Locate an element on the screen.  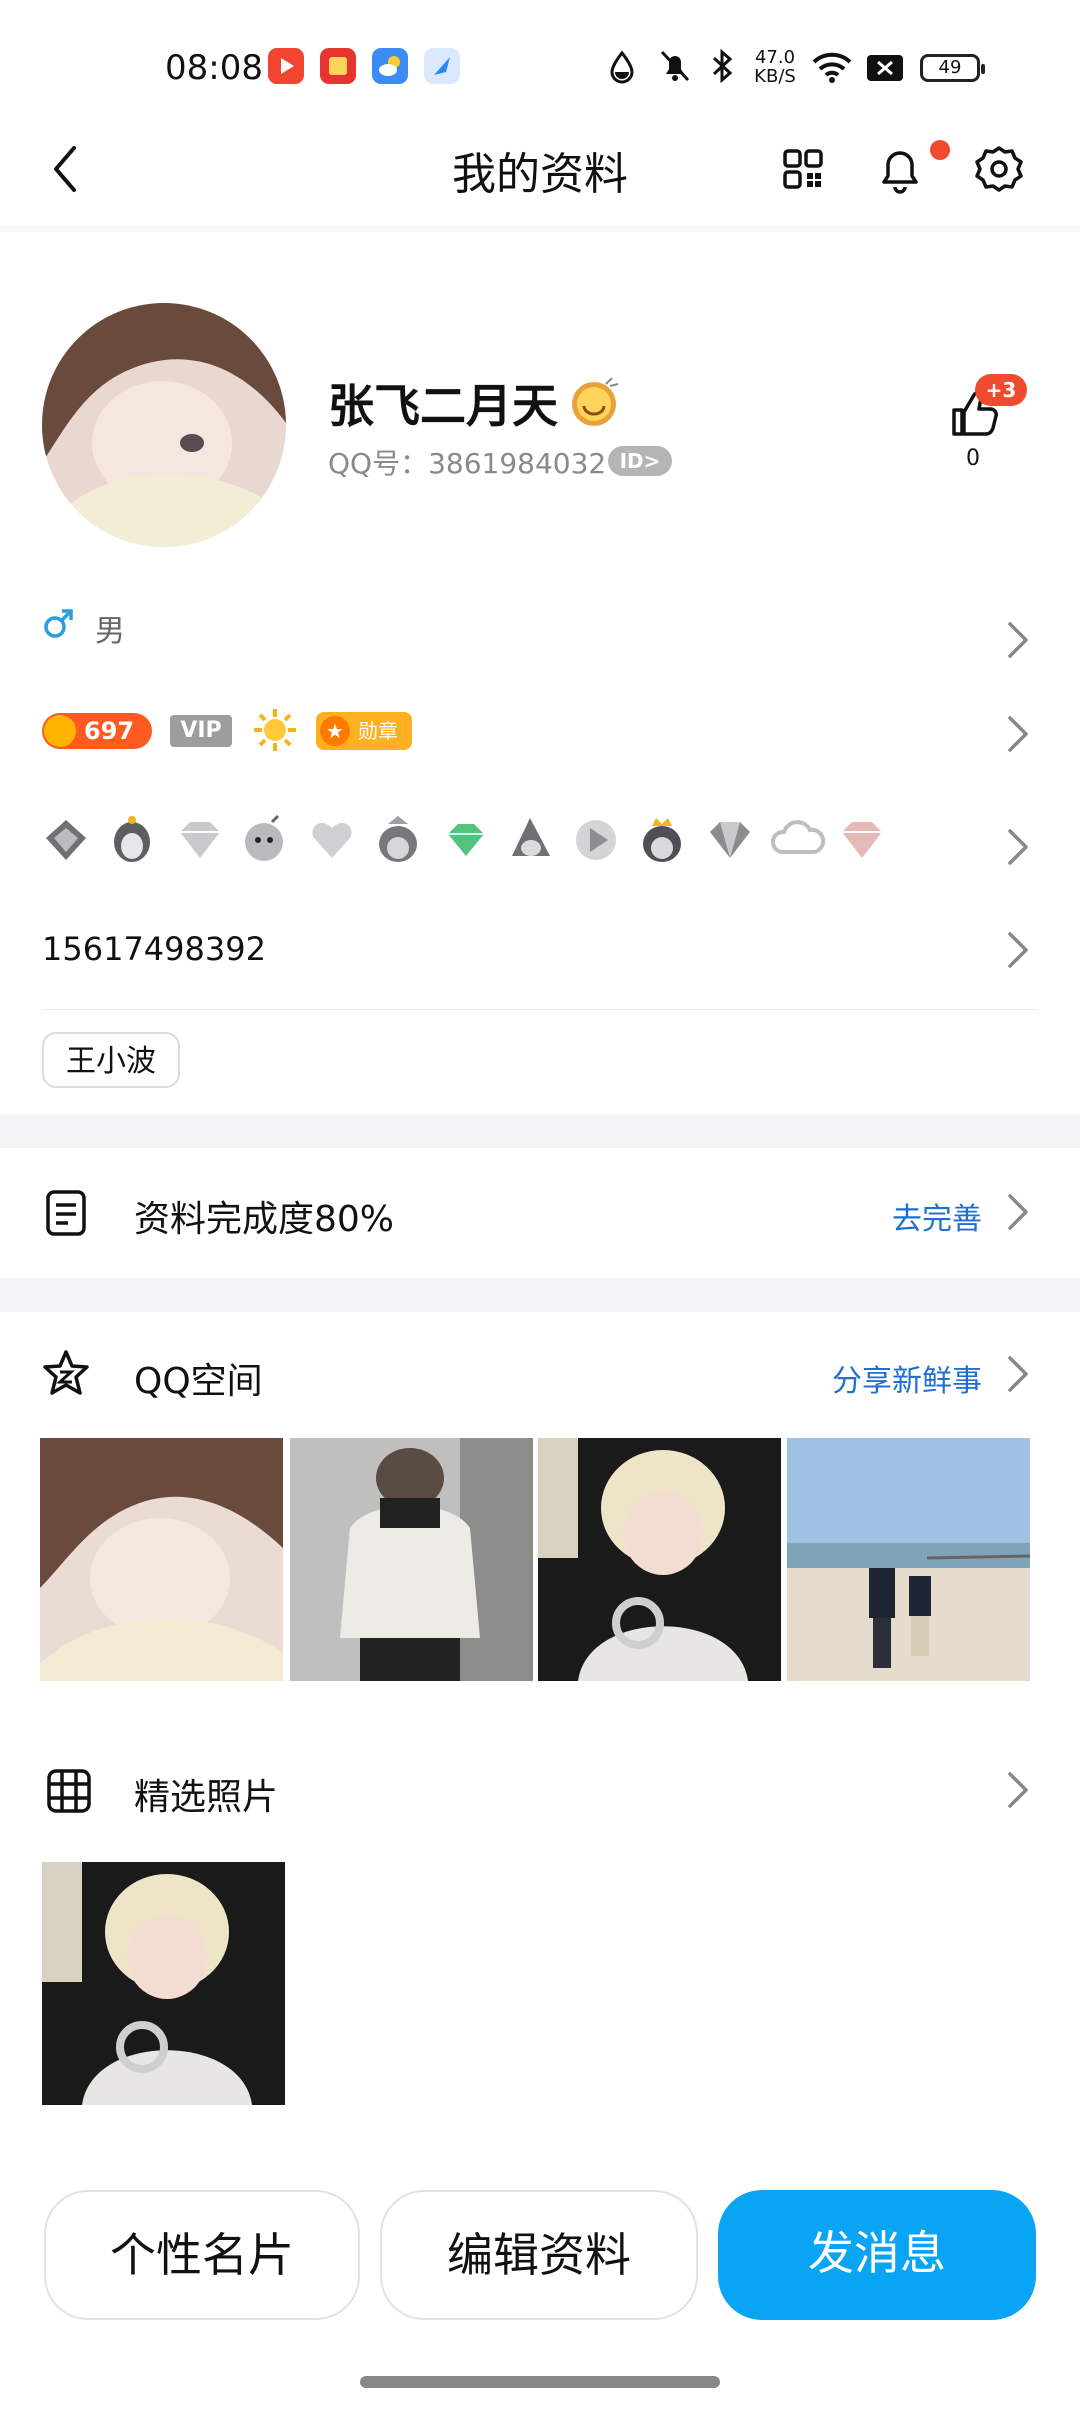
diamond-penguin-icon is located at coordinates (66, 840).